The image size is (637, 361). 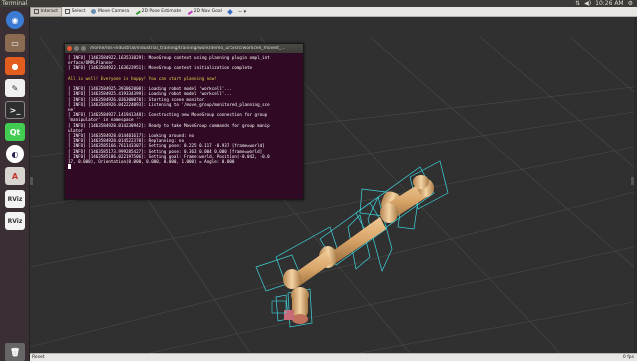 What do you see at coordinates (207, 11) in the screenshot?
I see `nav-goal-label: 2D Nav Goal` at bounding box center [207, 11].